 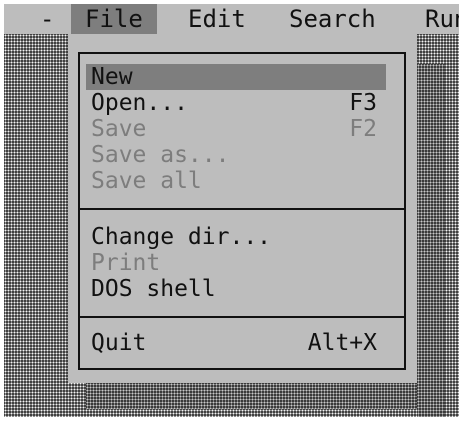 What do you see at coordinates (112, 77) in the screenshot?
I see `menu-item-label: New` at bounding box center [112, 77].